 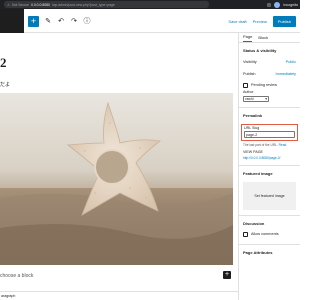 I want to click on page-title: 2, so click(x=3, y=63).